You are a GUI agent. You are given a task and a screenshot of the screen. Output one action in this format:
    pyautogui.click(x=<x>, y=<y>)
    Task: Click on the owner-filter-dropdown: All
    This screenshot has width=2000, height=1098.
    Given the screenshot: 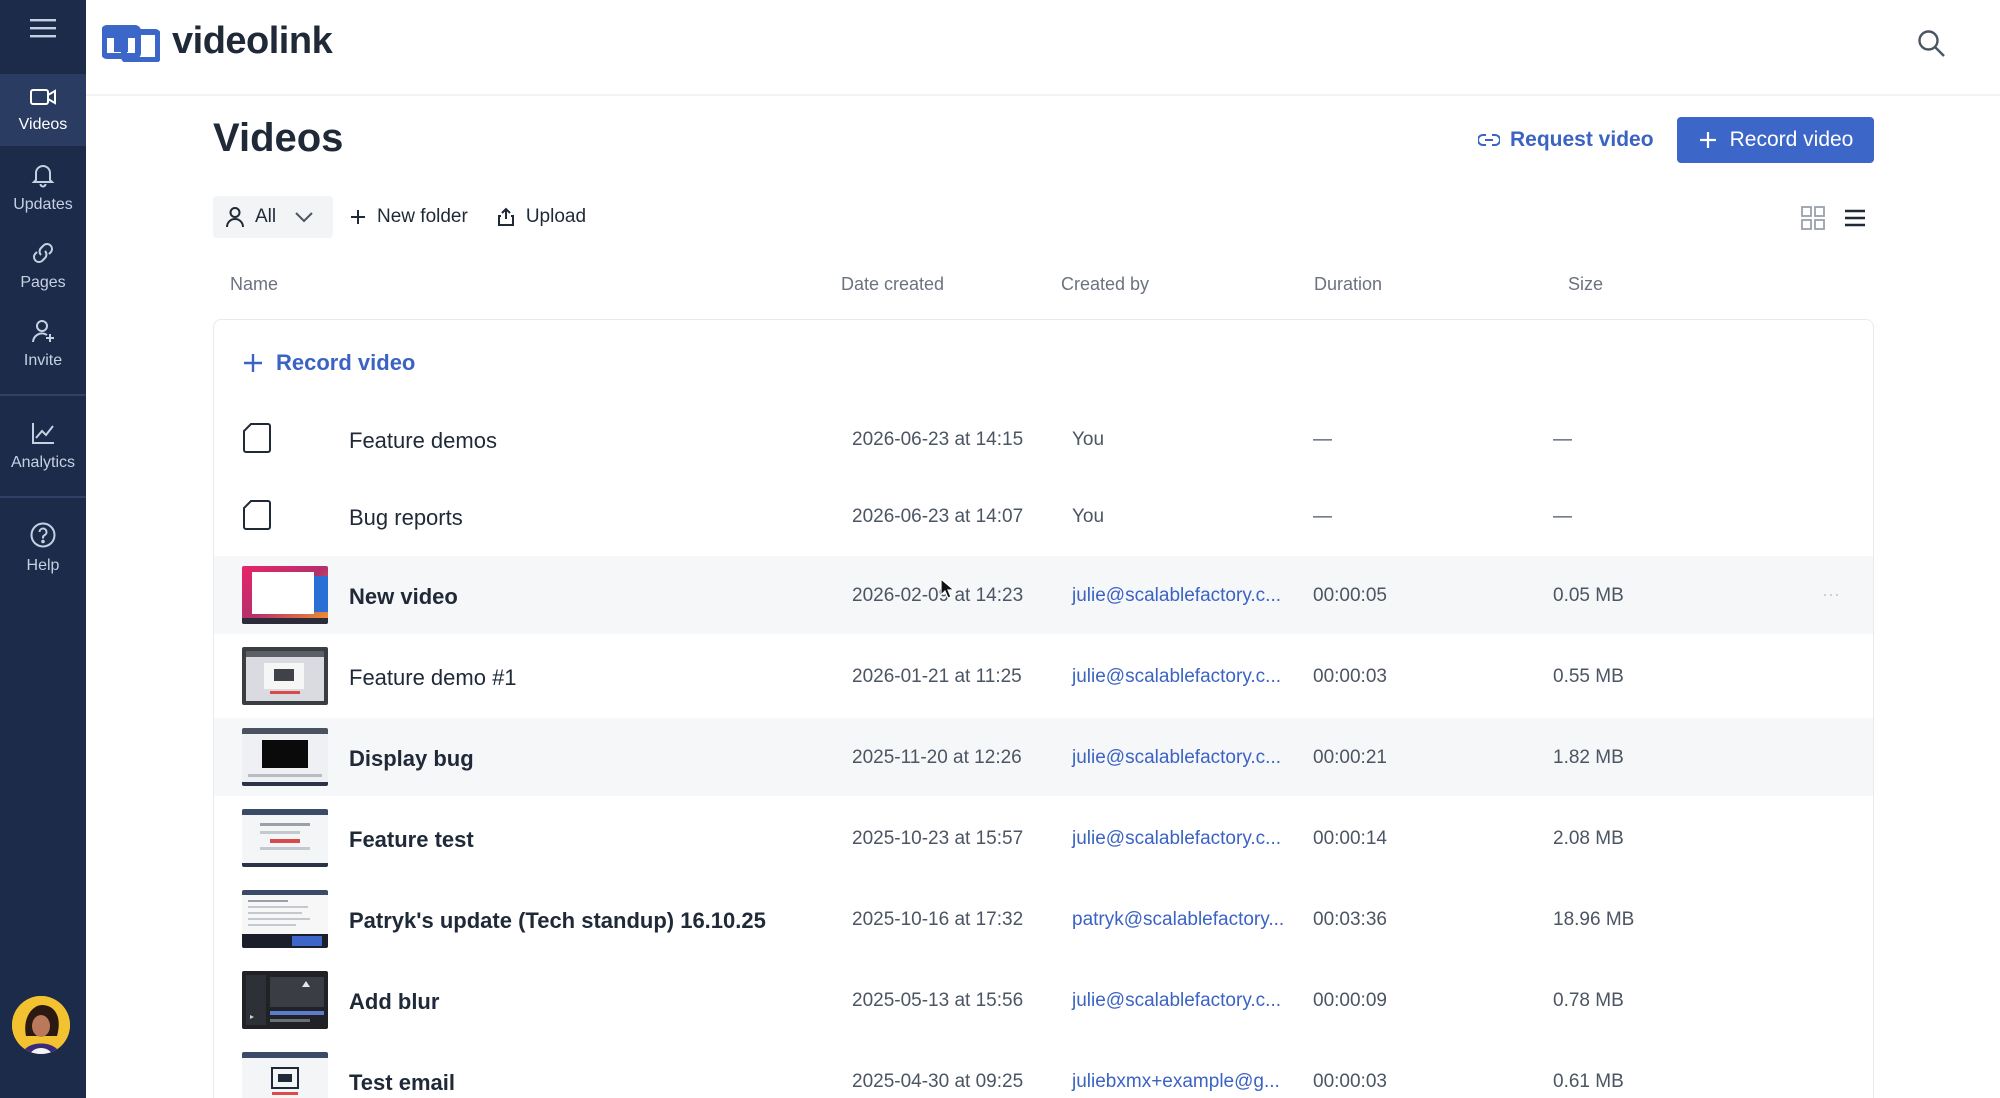 What is the action you would take?
    pyautogui.click(x=273, y=217)
    